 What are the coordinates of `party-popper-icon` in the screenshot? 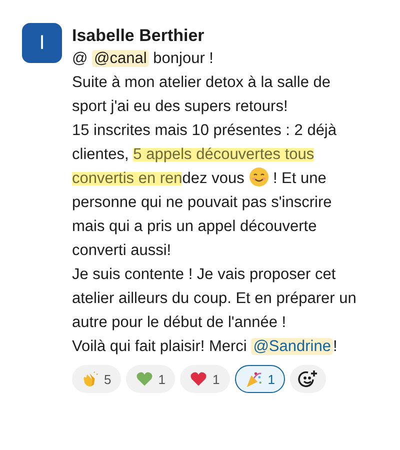 It's located at (253, 379).